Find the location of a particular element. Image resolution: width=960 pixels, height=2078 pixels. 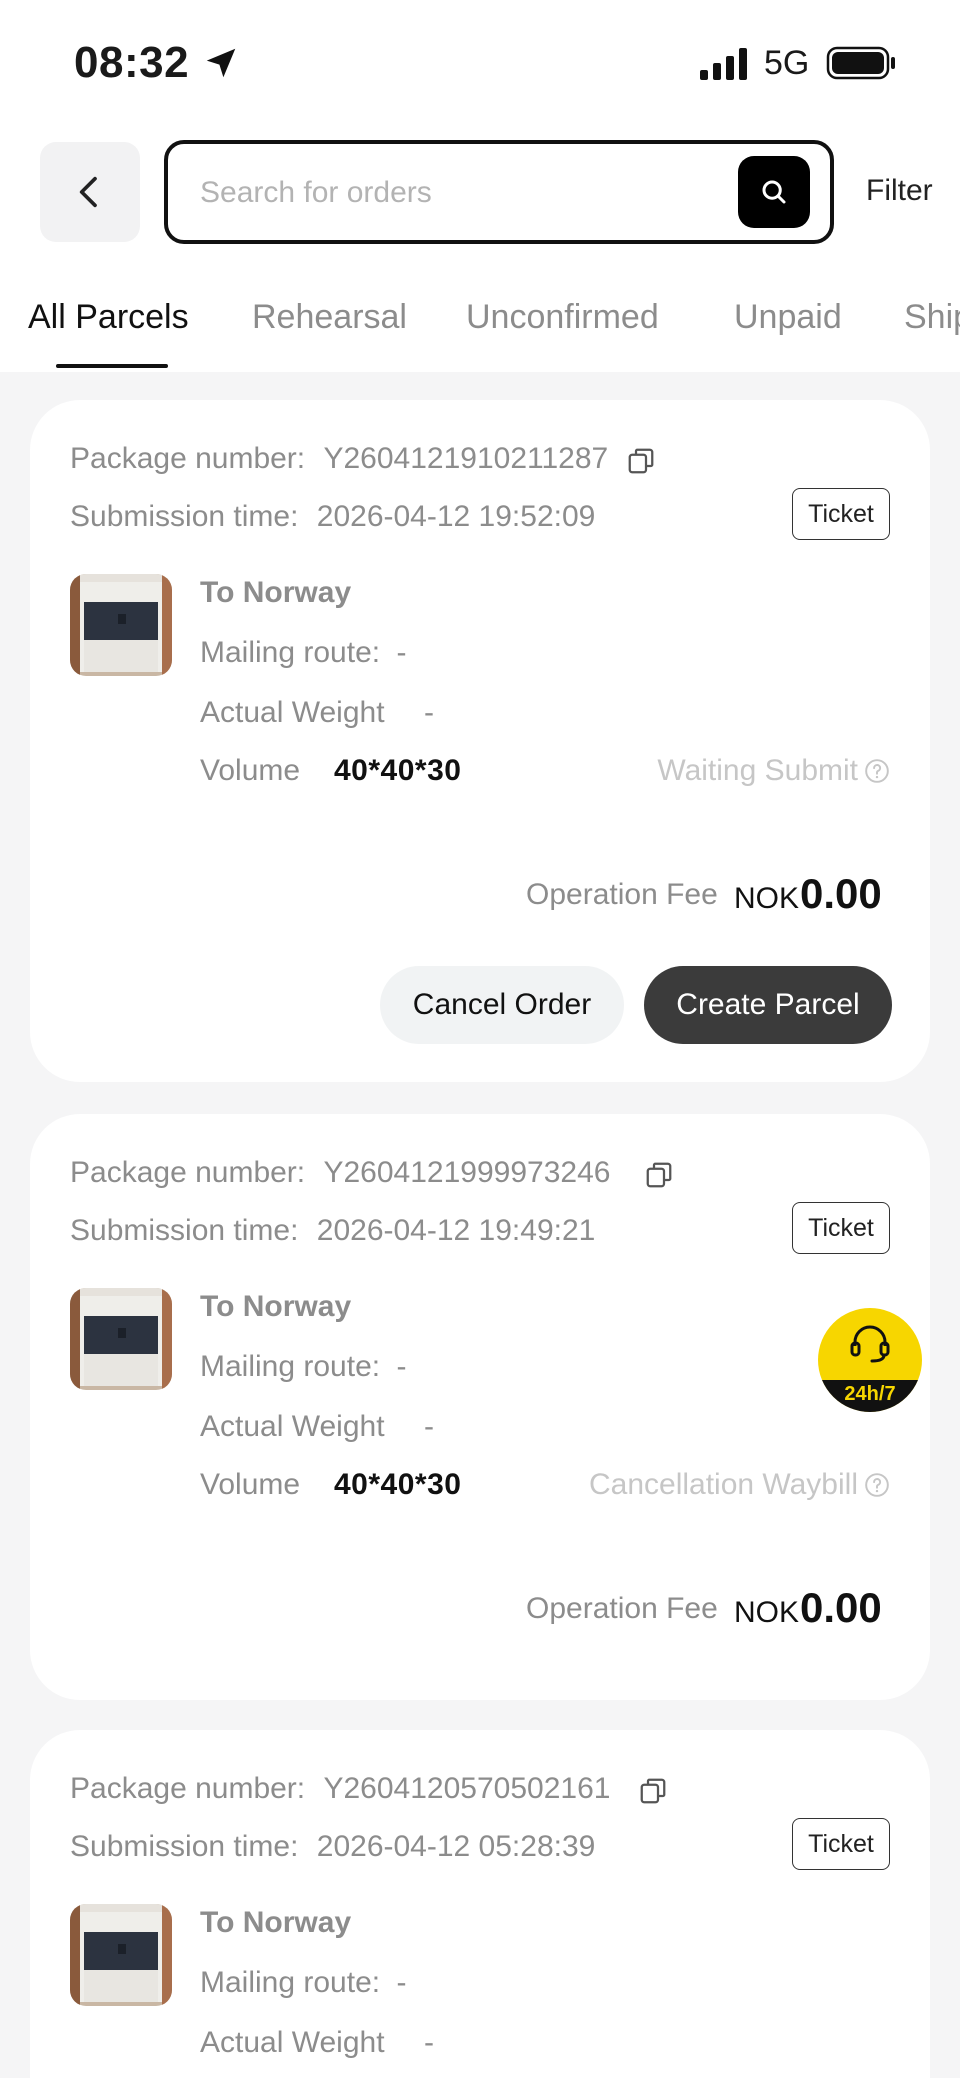

package-number: Y2604120570502161 is located at coordinates (467, 1788).